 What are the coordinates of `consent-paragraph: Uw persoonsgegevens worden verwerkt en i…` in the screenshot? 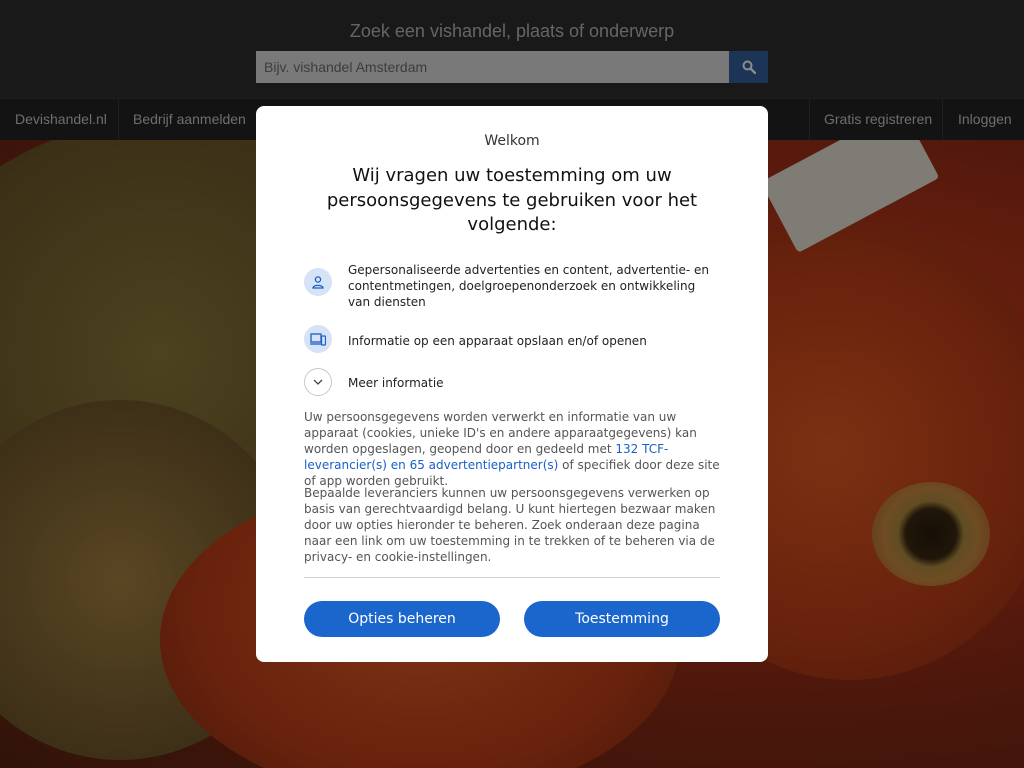 It's located at (512, 449).